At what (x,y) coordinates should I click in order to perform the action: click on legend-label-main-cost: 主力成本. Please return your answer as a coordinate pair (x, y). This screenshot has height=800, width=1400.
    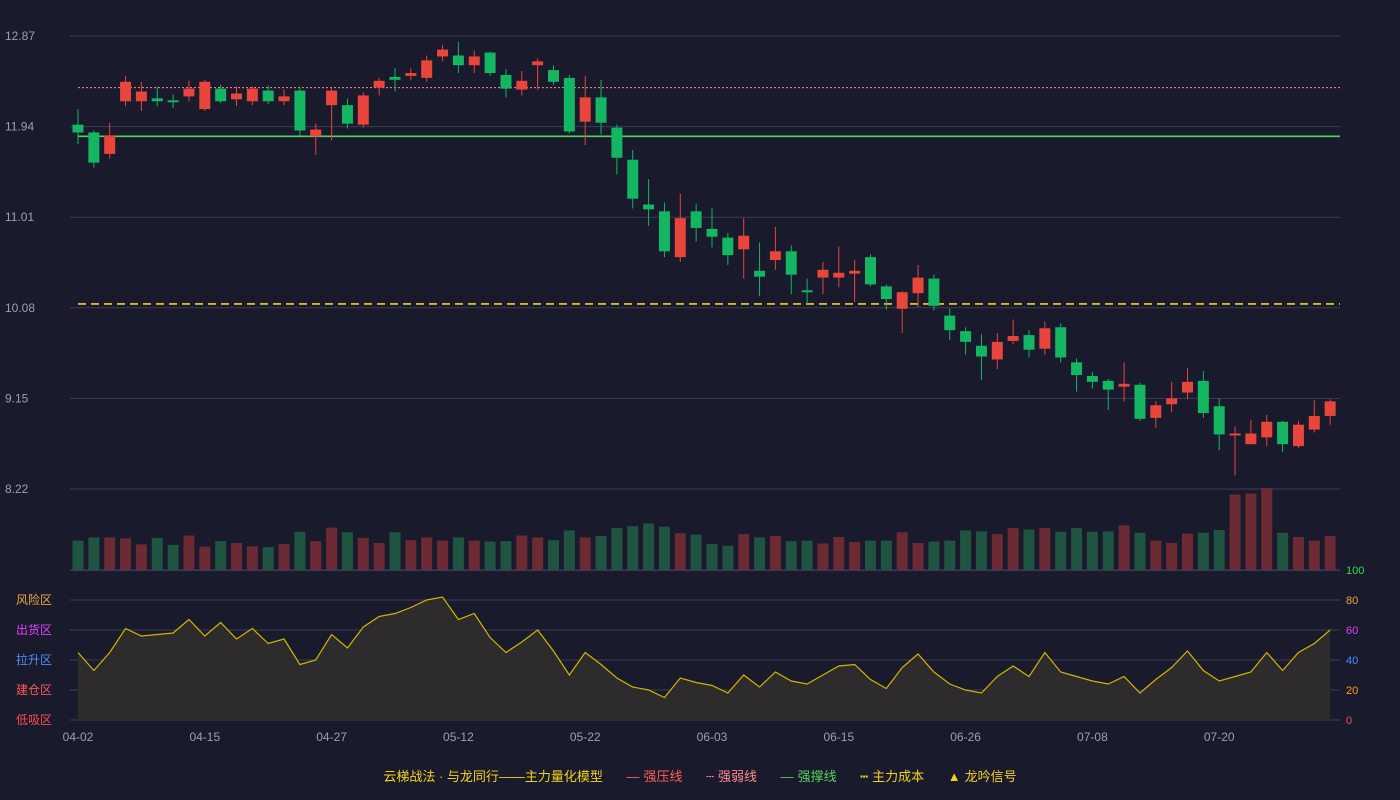
    Looking at the image, I should click on (898, 776).